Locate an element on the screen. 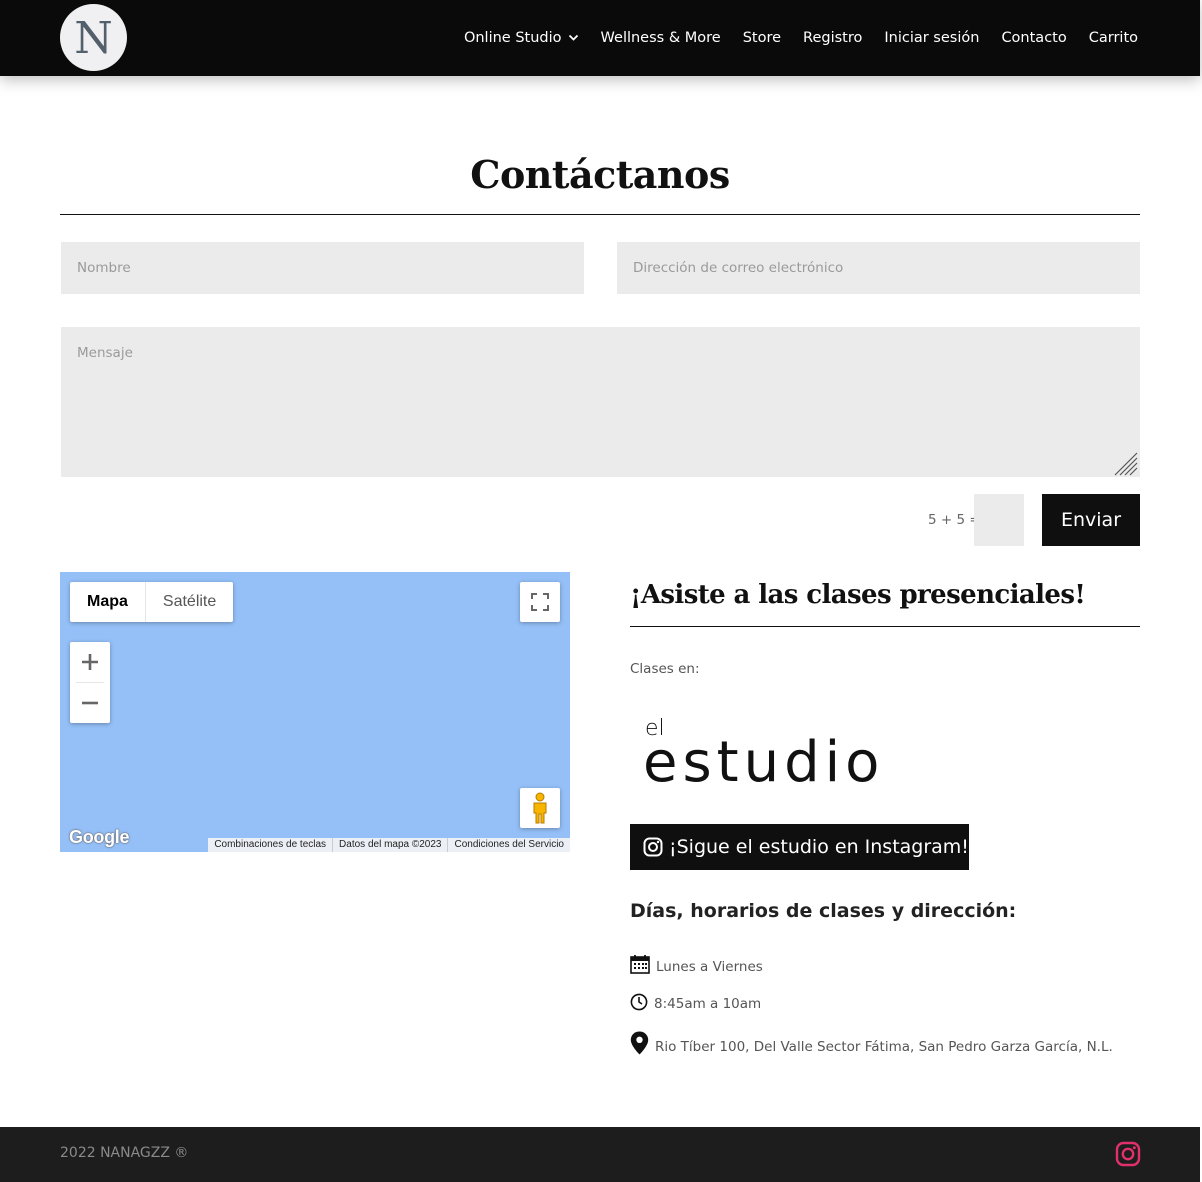 The image size is (1202, 1182). map-data-label: Datos del mapa ©2023 is located at coordinates (389, 845).